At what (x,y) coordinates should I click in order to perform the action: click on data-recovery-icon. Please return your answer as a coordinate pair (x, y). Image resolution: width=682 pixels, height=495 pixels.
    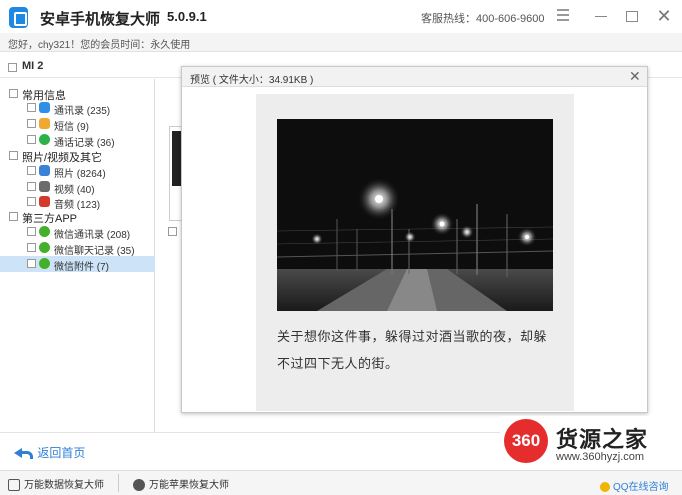
    Looking at the image, I should click on (14, 485).